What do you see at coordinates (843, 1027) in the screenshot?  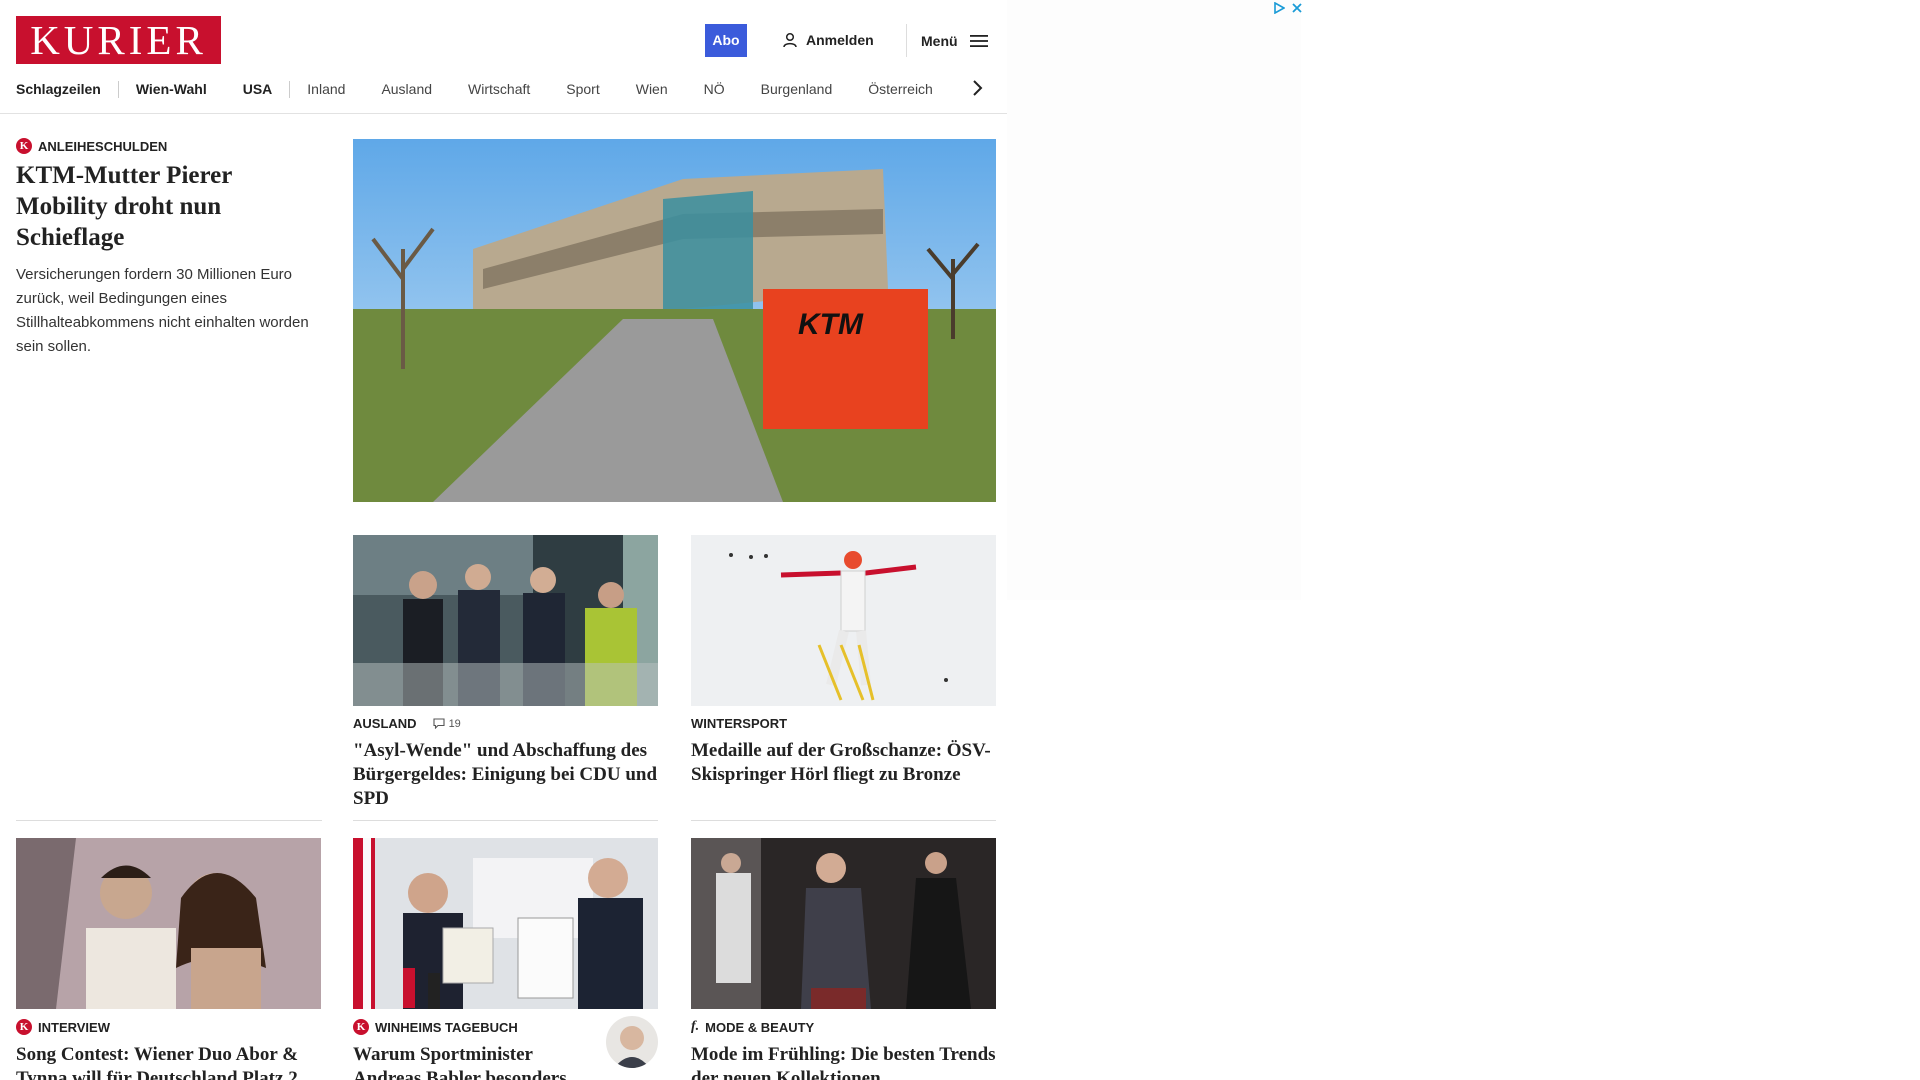 I see `article-meta: f. MODE & BEAUTY` at bounding box center [843, 1027].